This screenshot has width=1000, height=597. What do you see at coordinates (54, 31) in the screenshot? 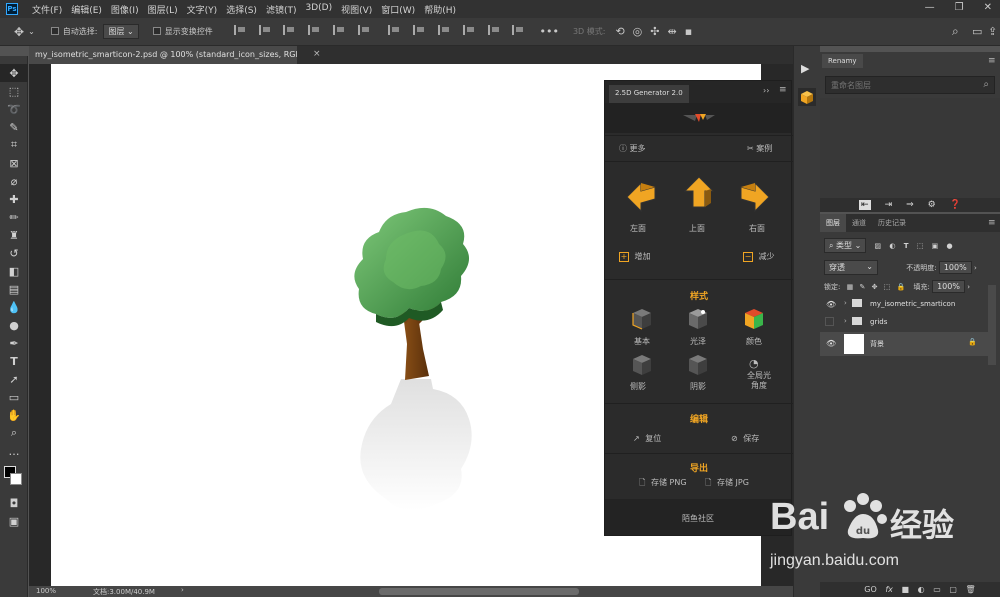
I see `auto-select-checkbox` at bounding box center [54, 31].